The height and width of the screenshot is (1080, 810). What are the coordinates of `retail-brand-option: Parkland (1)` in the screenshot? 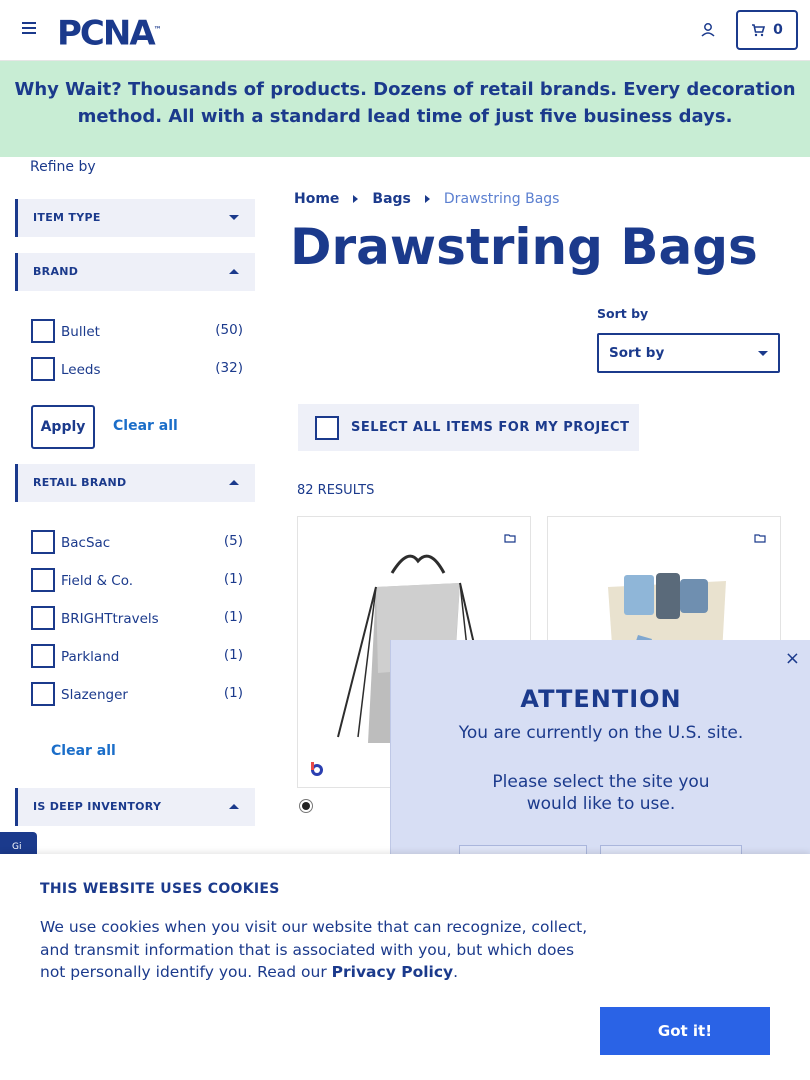 It's located at (137, 654).